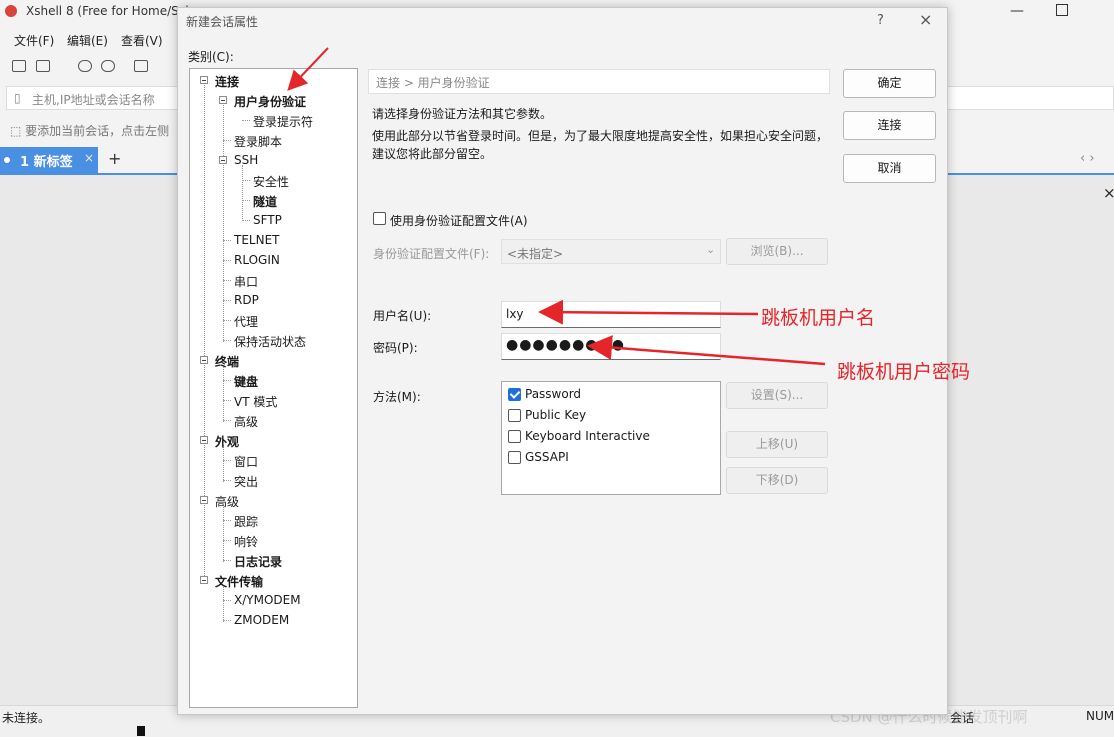 The width and height of the screenshot is (1114, 737). Describe the element at coordinates (706, 350) in the screenshot. I see `password-annotation-arrow` at that location.